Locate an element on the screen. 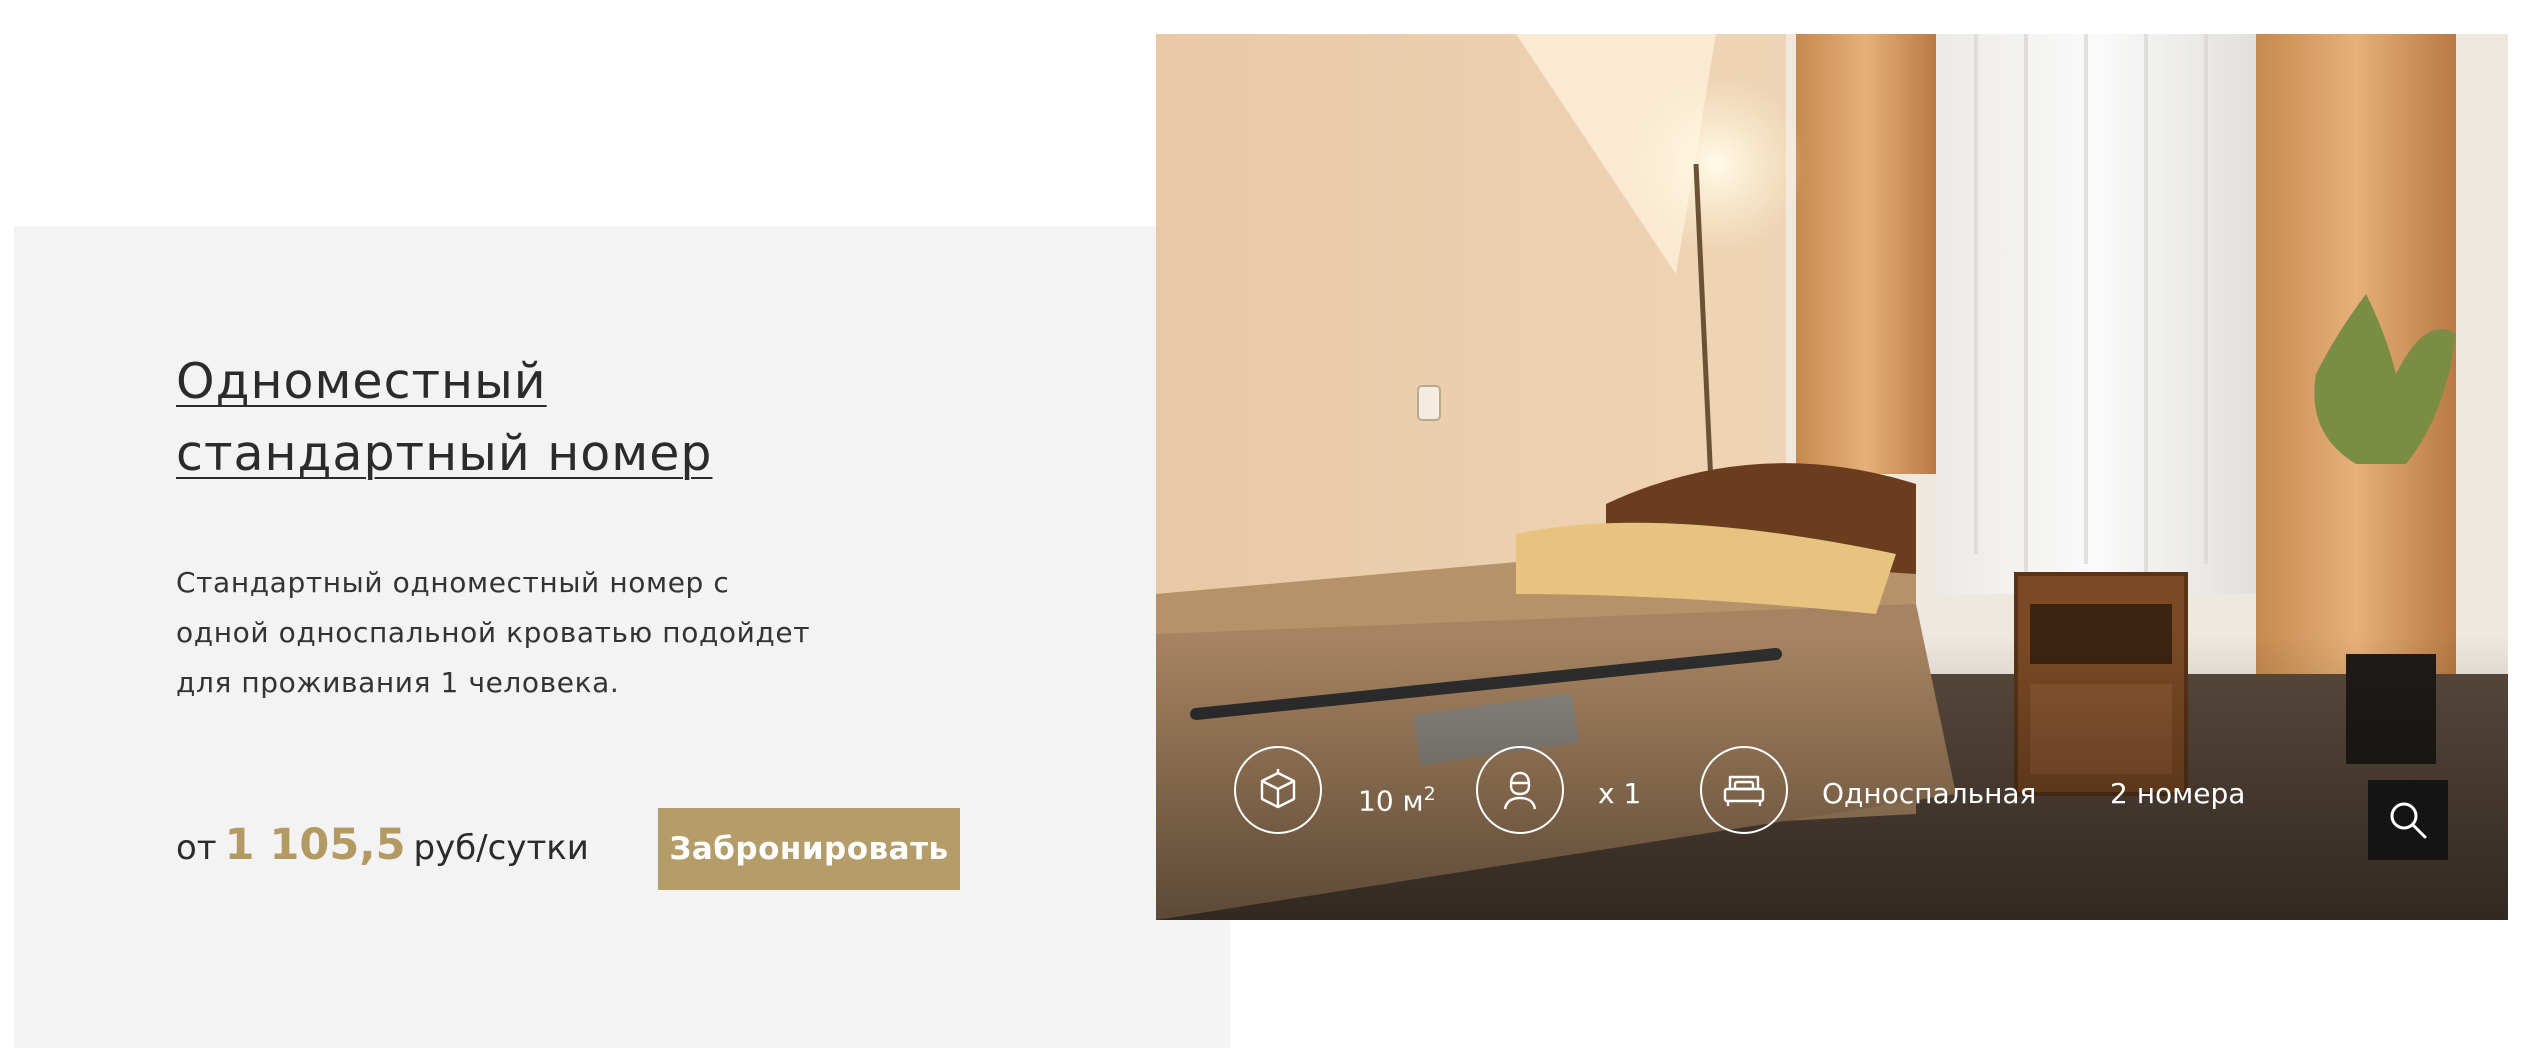  price-prefix: от is located at coordinates (196, 848).